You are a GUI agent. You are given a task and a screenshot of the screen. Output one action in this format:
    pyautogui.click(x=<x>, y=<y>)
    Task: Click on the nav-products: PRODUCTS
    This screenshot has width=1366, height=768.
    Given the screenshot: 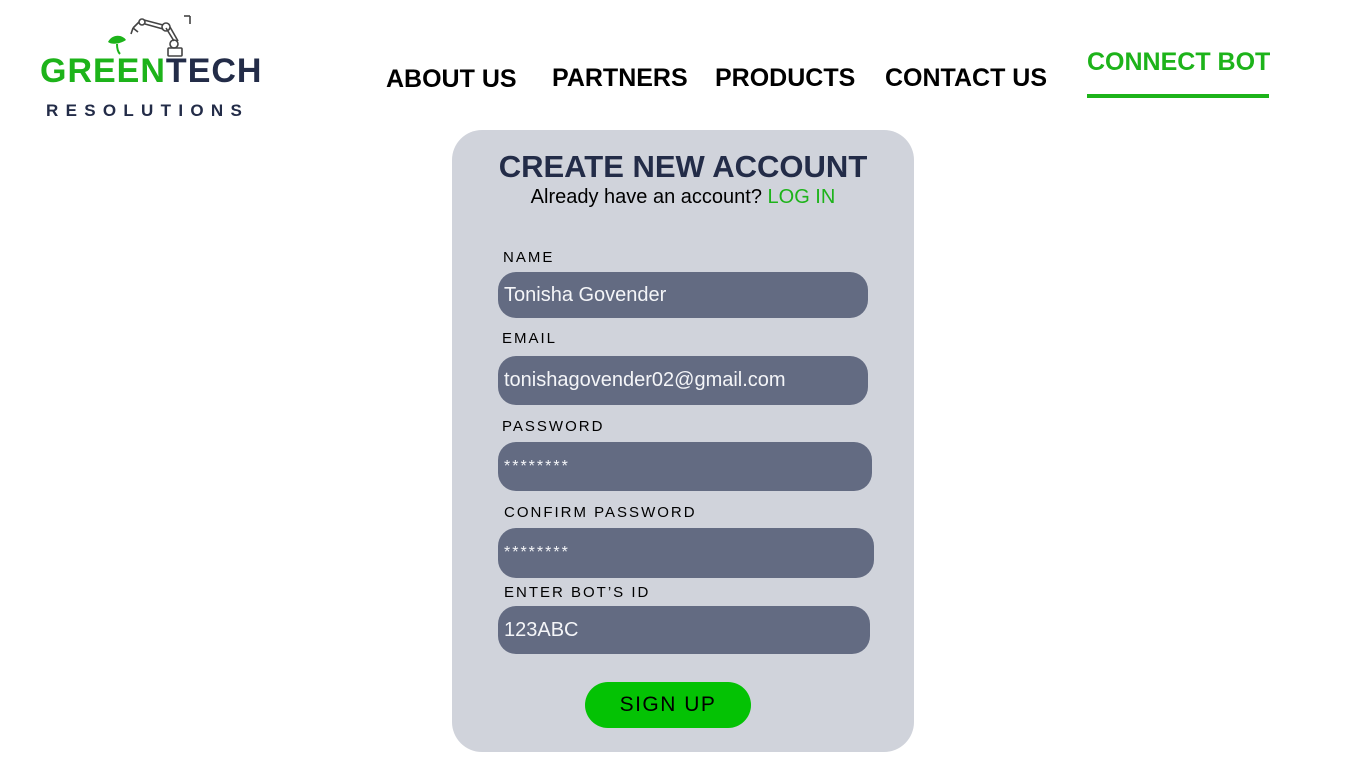 What is the action you would take?
    pyautogui.click(x=785, y=78)
    